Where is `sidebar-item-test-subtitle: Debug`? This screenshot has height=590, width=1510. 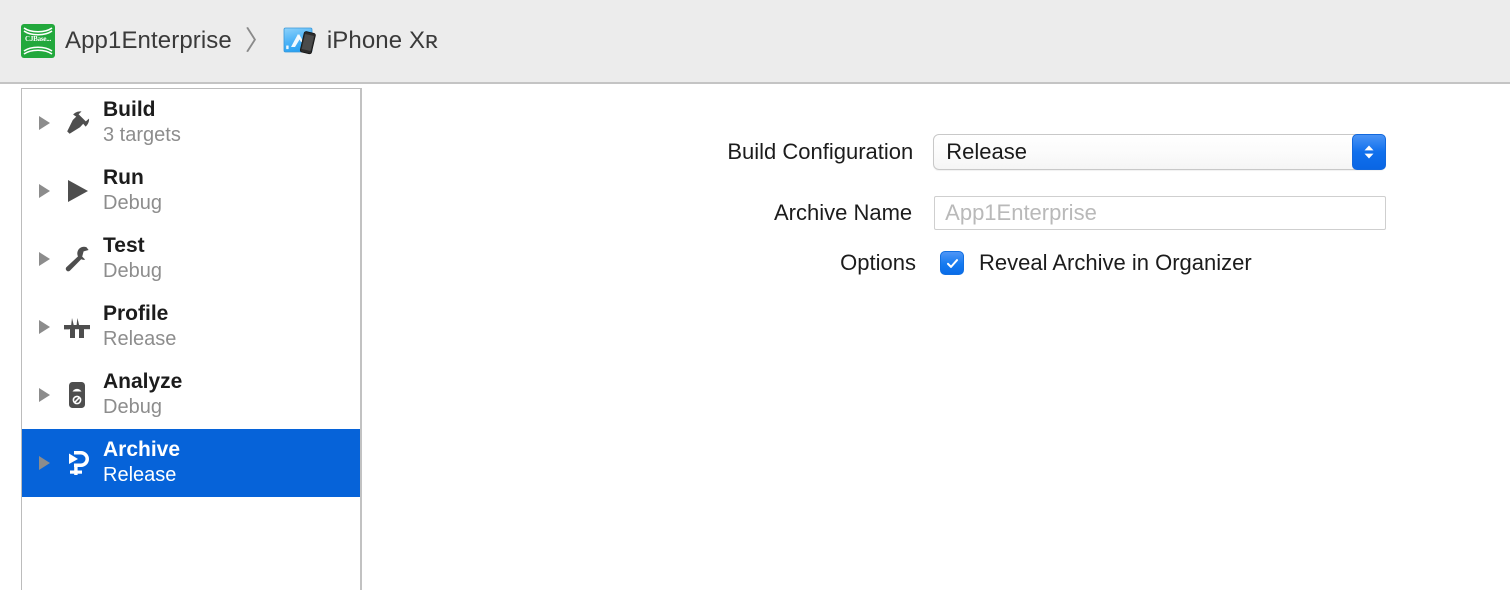
sidebar-item-test-subtitle: Debug is located at coordinates (132, 271).